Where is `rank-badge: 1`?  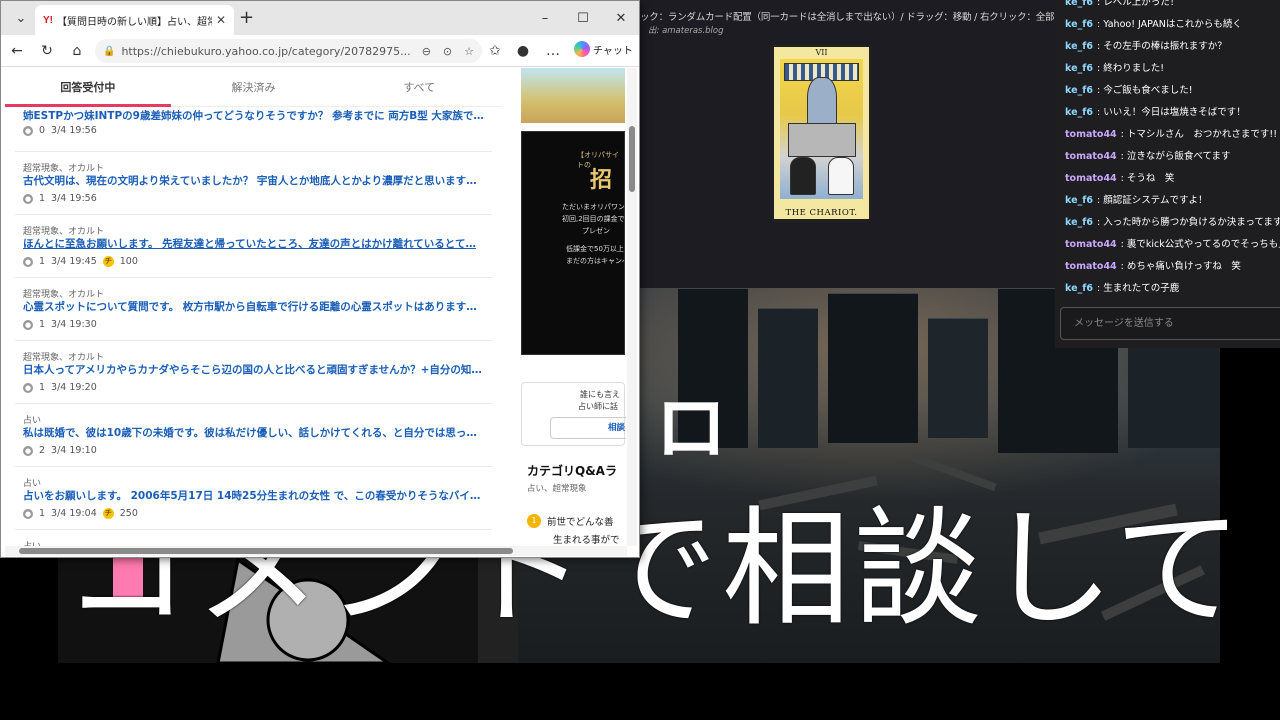
rank-badge: 1 is located at coordinates (534, 521).